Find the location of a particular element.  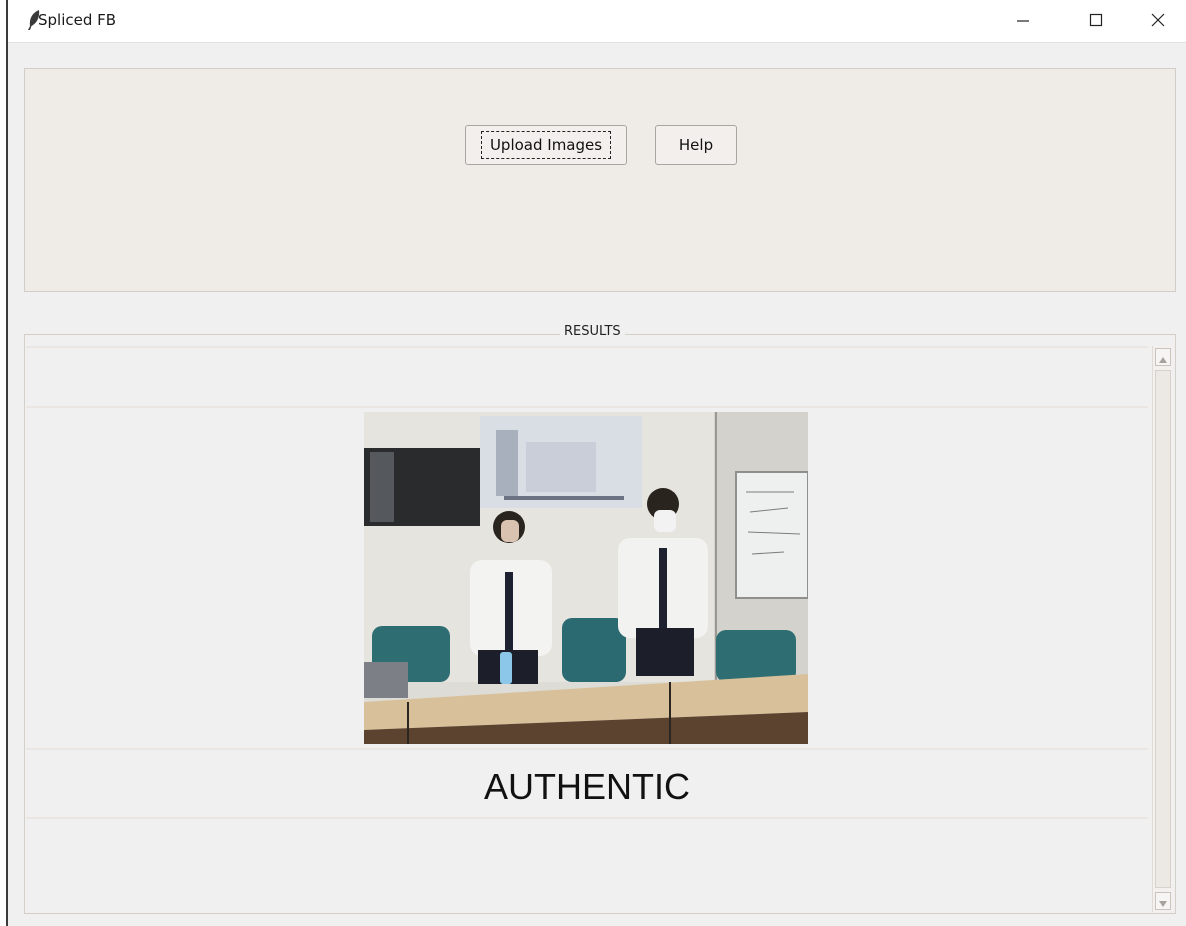

help-label: Help is located at coordinates (696, 145).